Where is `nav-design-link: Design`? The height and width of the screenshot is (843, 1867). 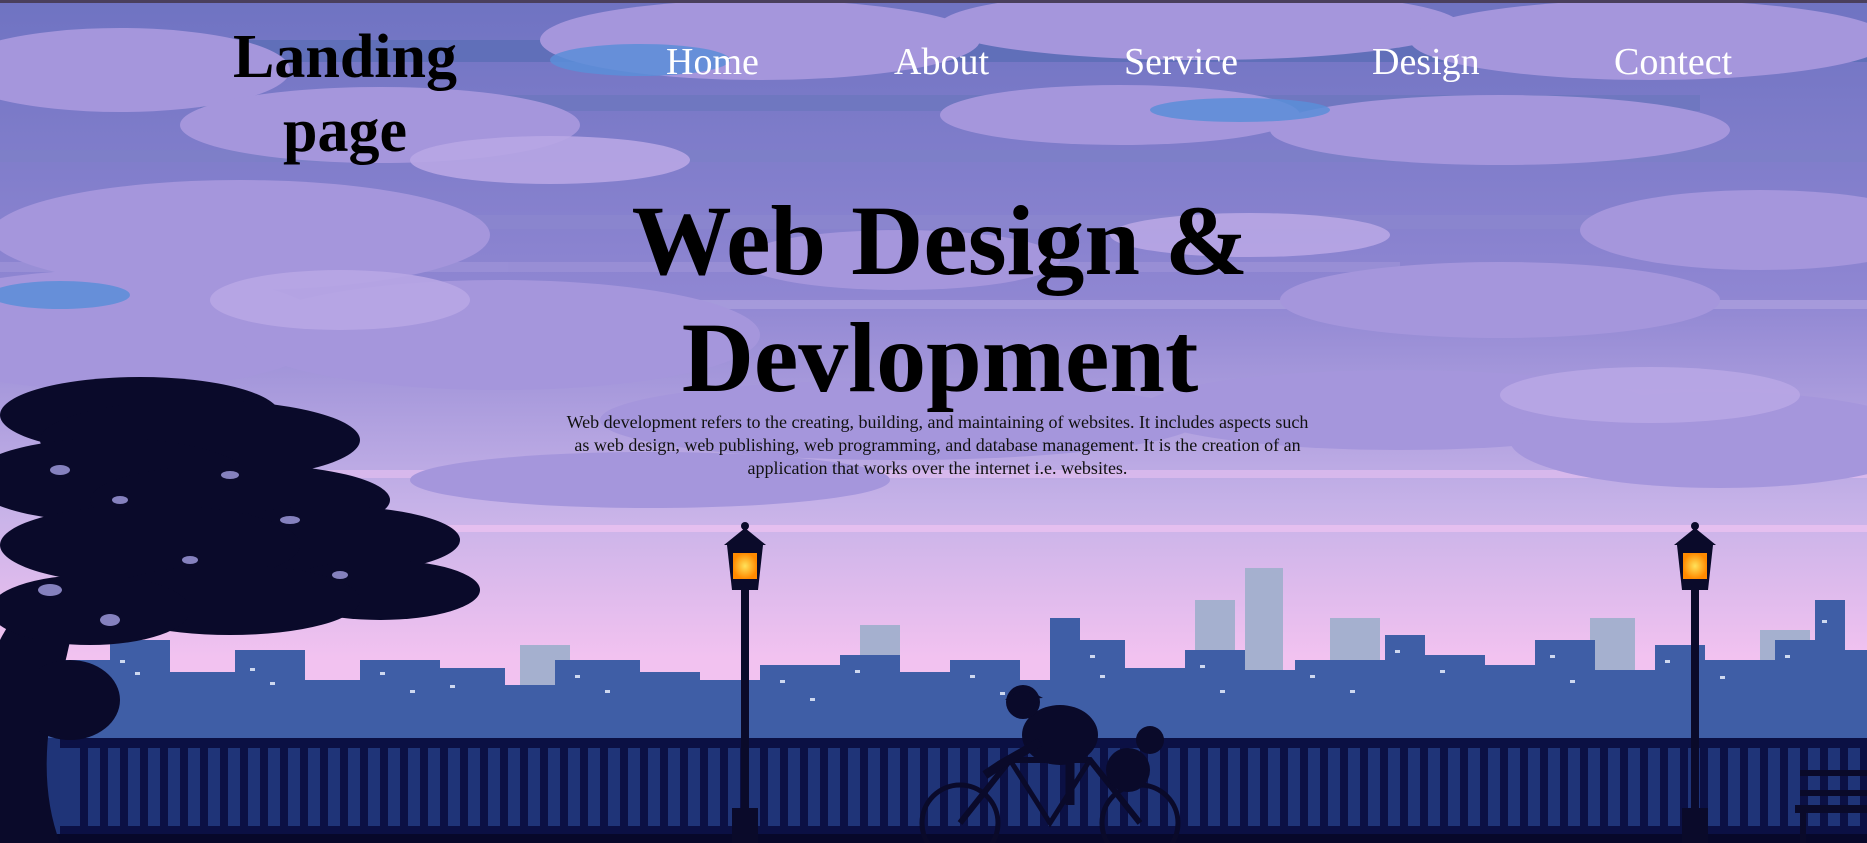
nav-design-link: Design is located at coordinates (1426, 62).